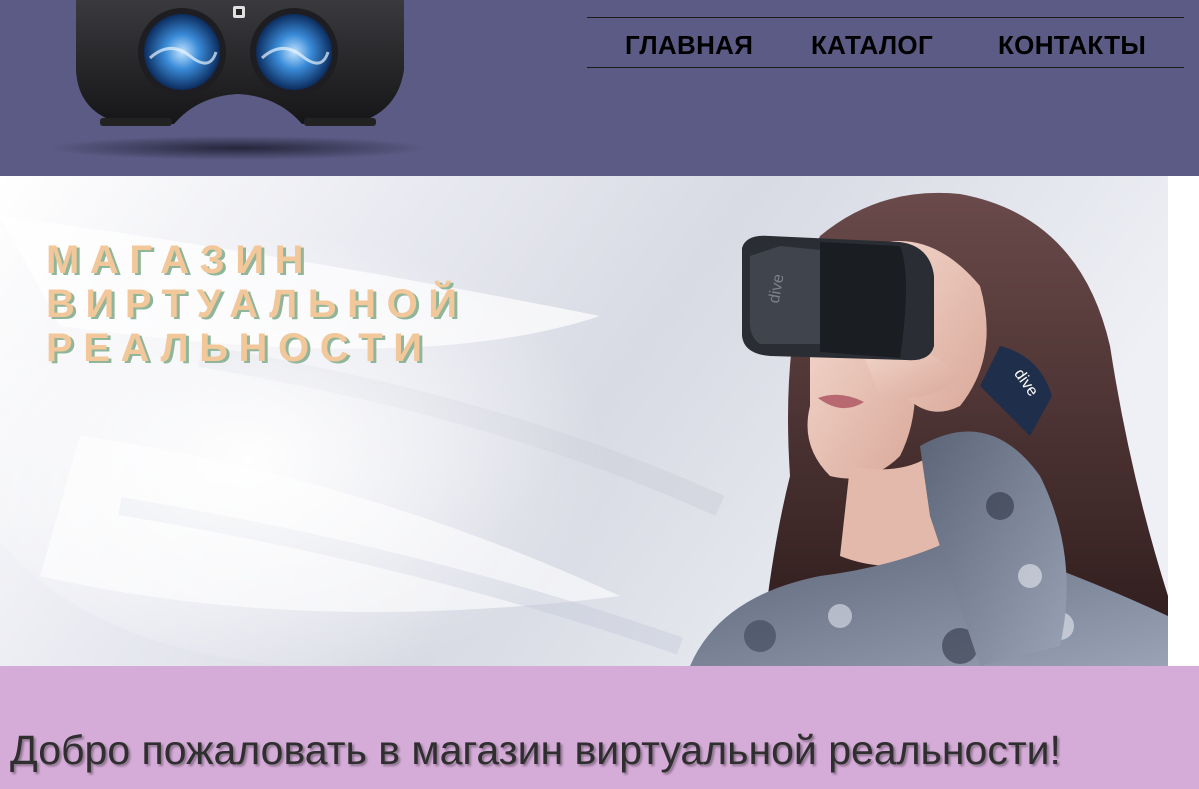 The image size is (1199, 789). I want to click on nav-catalog: КАТАЛОГ, so click(872, 45).